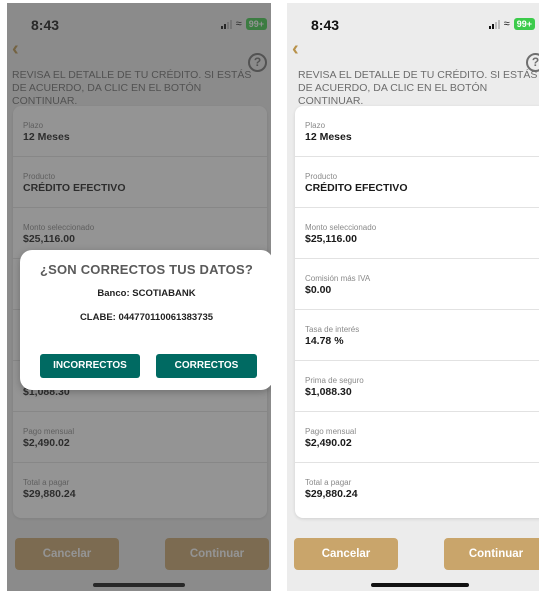 The image size is (539, 592). Describe the element at coordinates (206, 366) in the screenshot. I see `correct-button: CORRECTOS` at that location.